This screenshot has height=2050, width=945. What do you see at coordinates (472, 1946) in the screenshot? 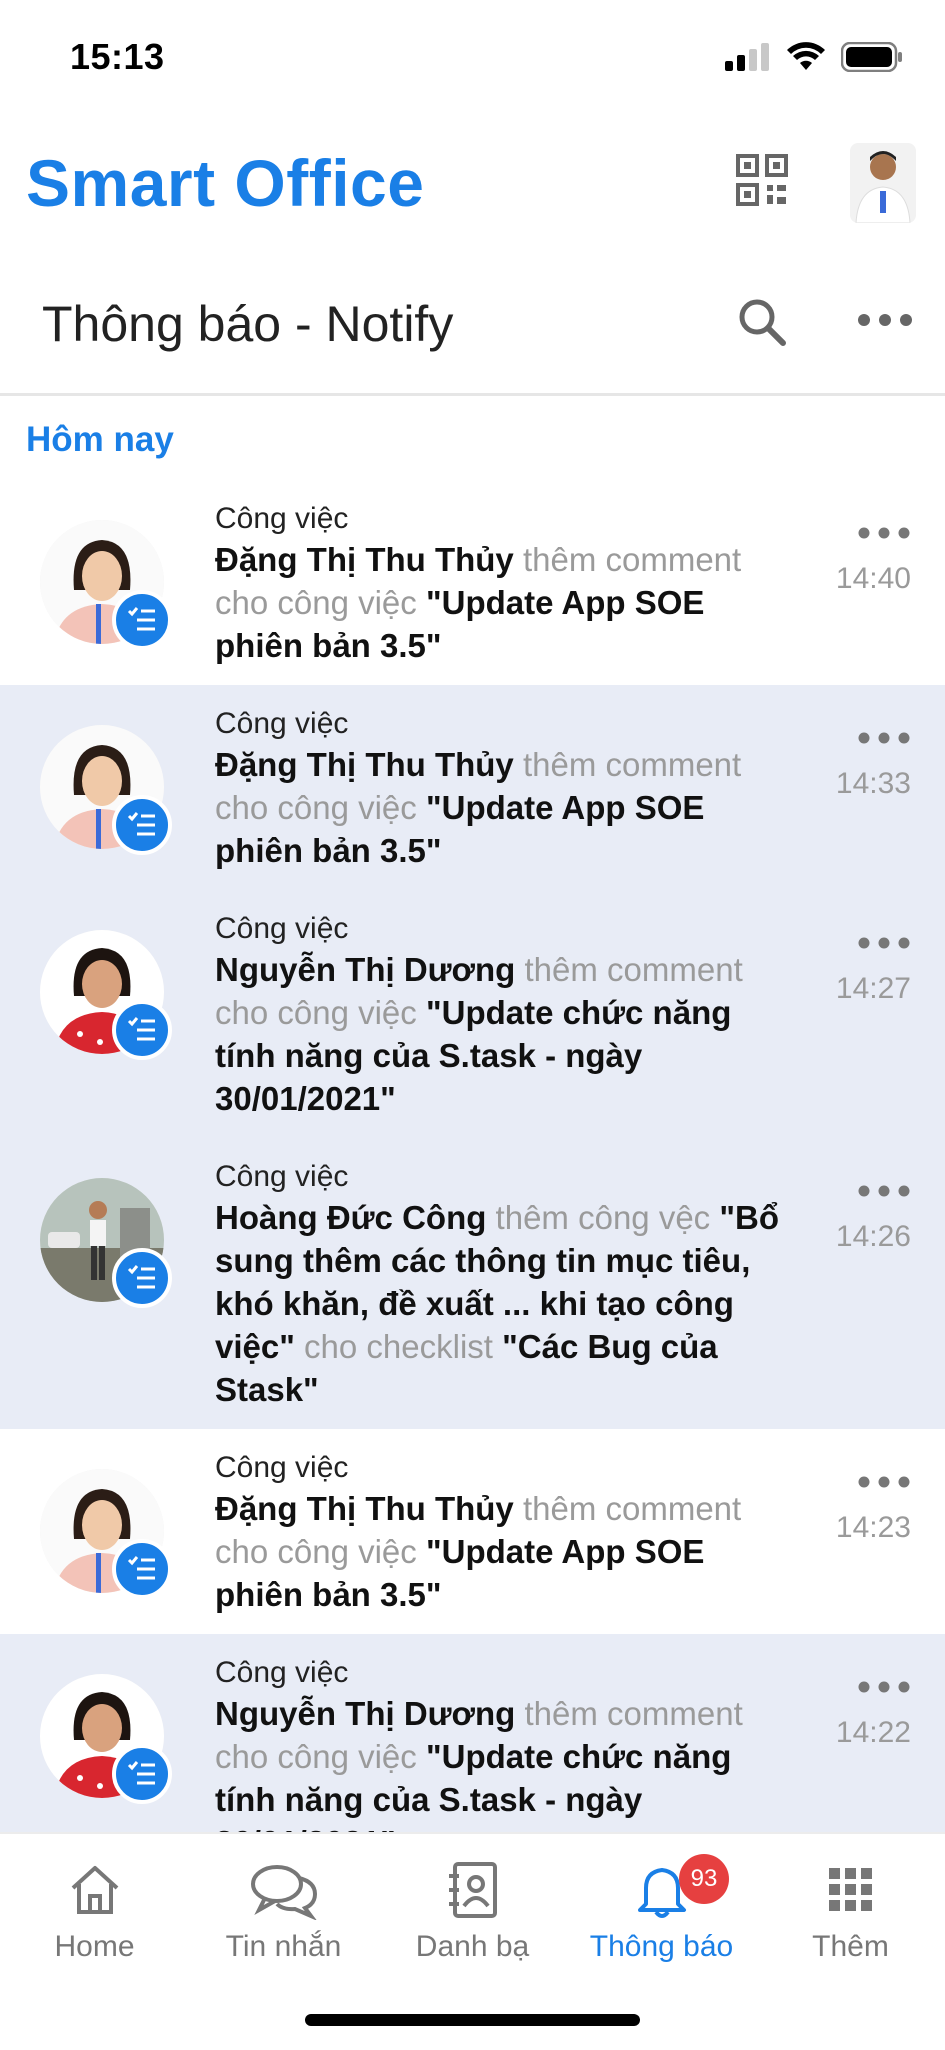
I see `tab-label: Danh bạ` at bounding box center [472, 1946].